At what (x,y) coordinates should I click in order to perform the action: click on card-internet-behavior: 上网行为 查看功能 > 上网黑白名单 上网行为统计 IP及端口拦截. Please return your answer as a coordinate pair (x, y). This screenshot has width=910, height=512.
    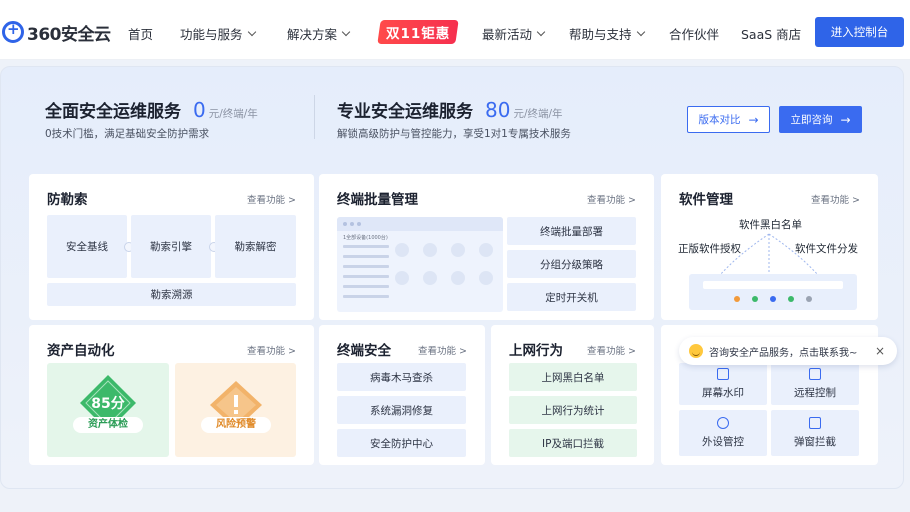
    Looking at the image, I should click on (572, 395).